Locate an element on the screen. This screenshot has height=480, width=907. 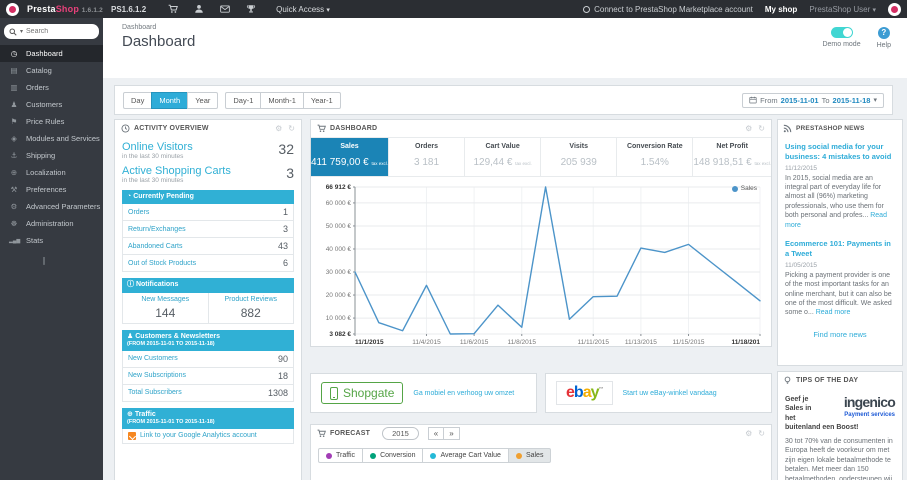
read-more-link: Read more is located at coordinates (833, 312).